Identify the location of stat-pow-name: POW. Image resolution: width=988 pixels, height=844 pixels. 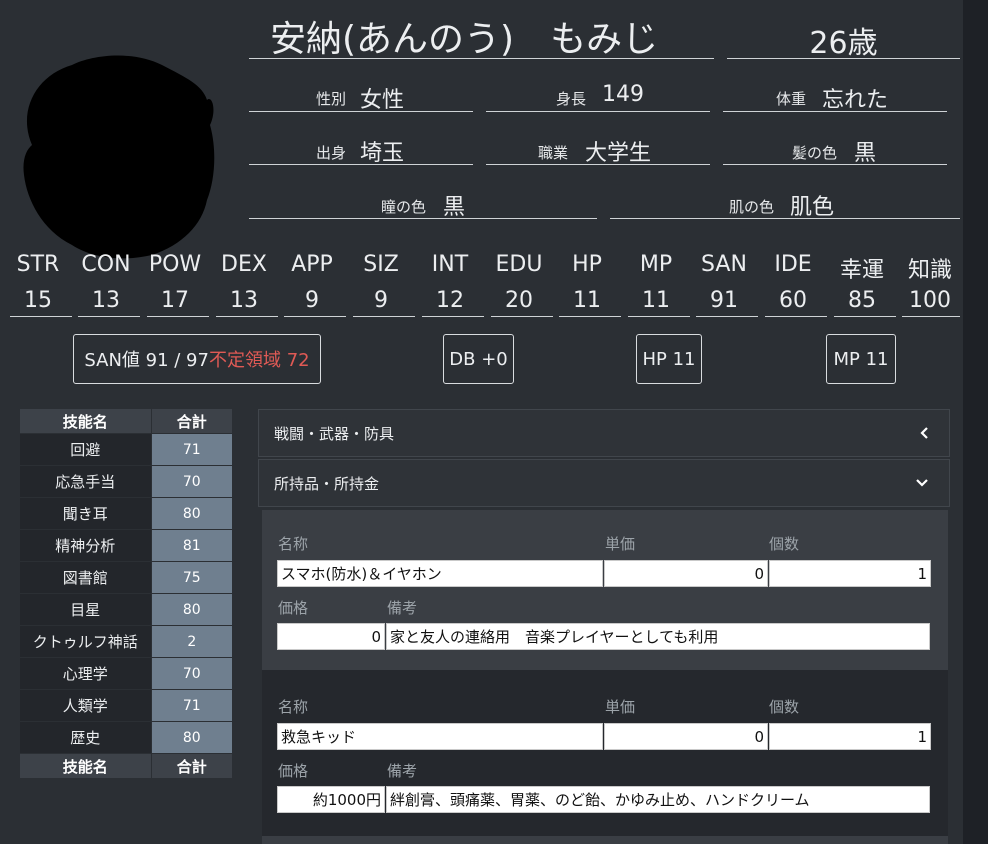
(175, 264).